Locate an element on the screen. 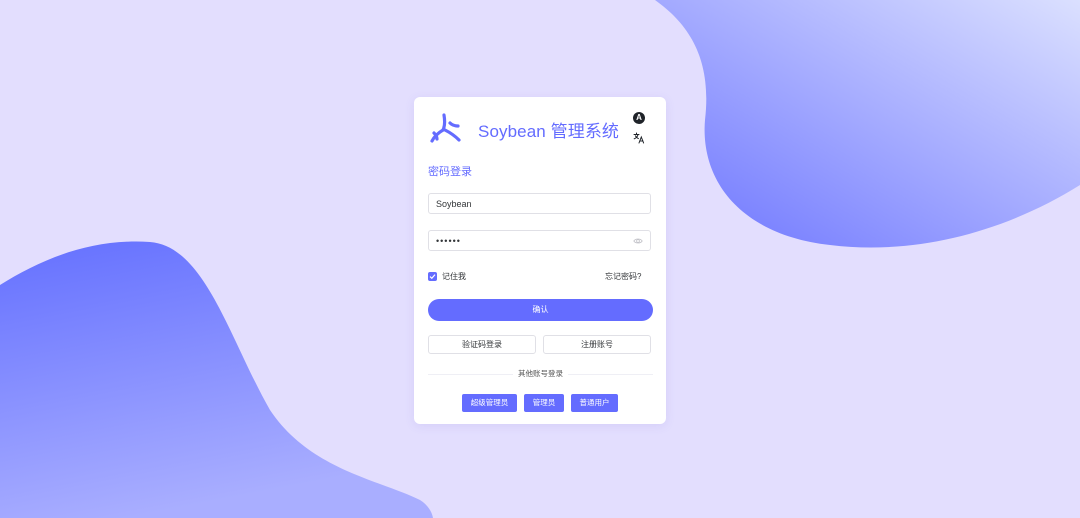 The image size is (1080, 518). confirm-button: 确认 is located at coordinates (540, 310).